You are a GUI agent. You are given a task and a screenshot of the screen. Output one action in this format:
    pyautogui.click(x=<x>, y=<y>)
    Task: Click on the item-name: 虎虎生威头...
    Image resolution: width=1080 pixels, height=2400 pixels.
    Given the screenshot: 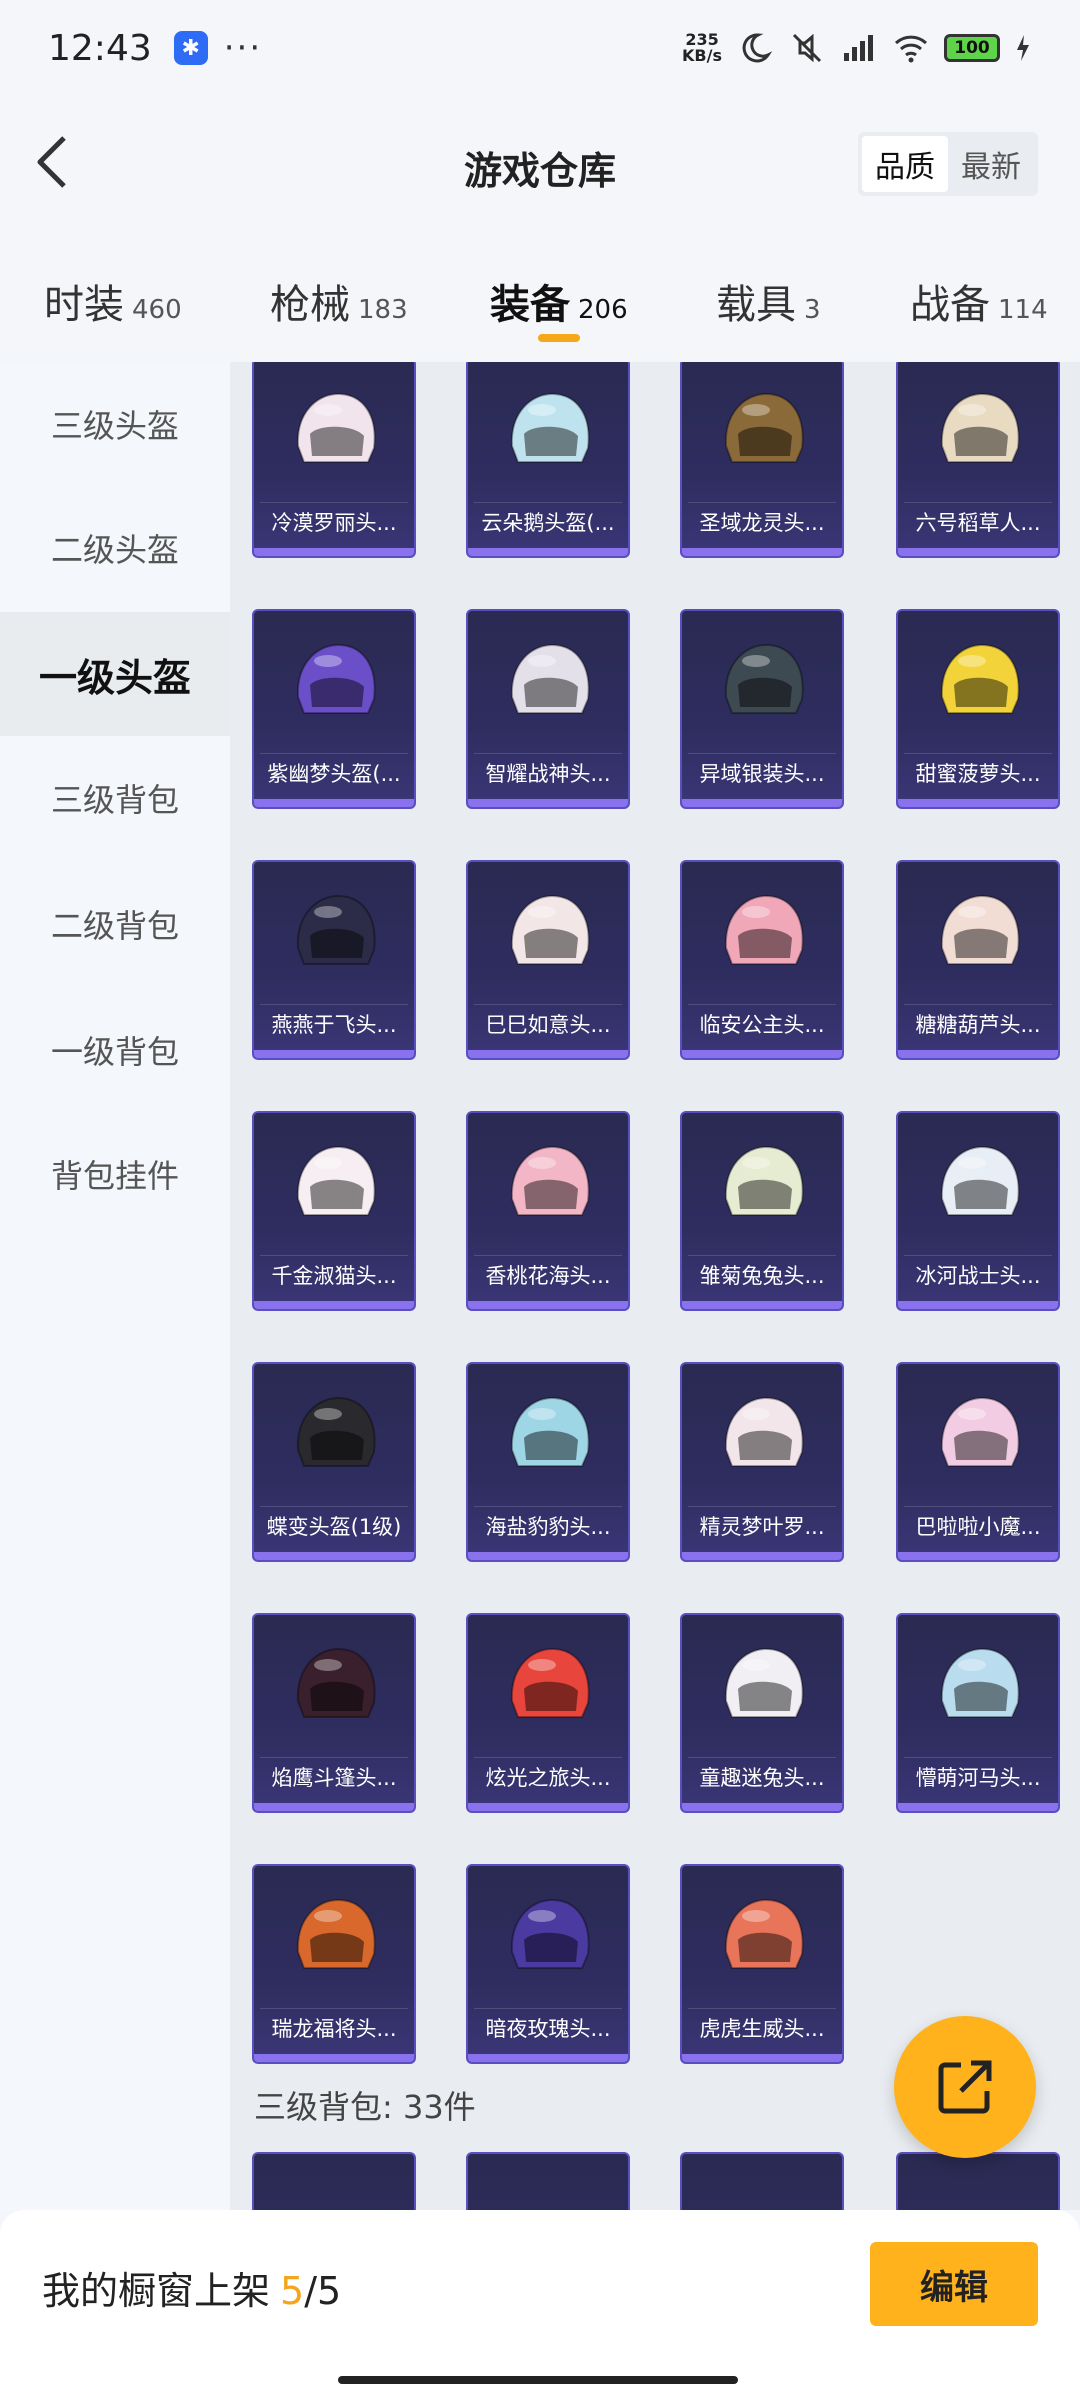 What is the action you would take?
    pyautogui.click(x=762, y=2028)
    